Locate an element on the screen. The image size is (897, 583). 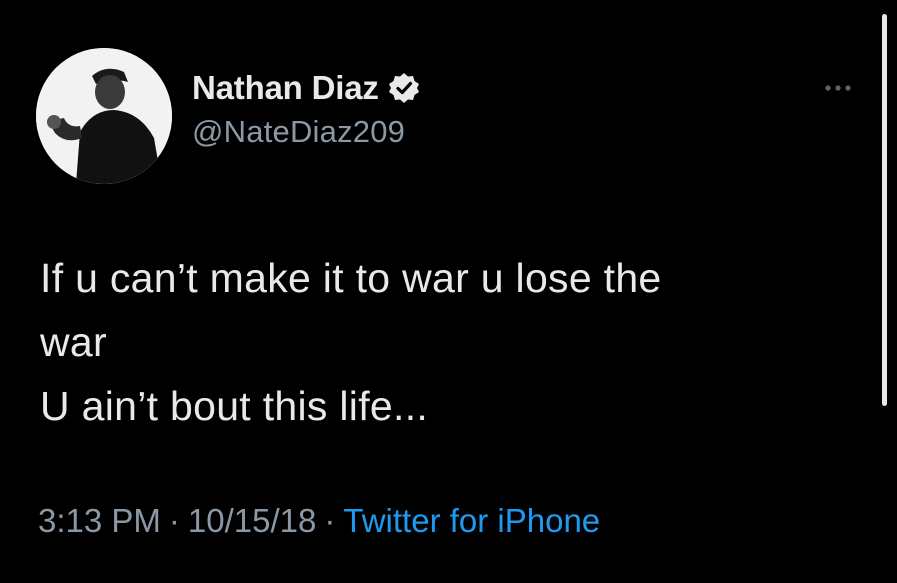
tweet-source-link: Twitter for iPhone is located at coordinates (471, 520).